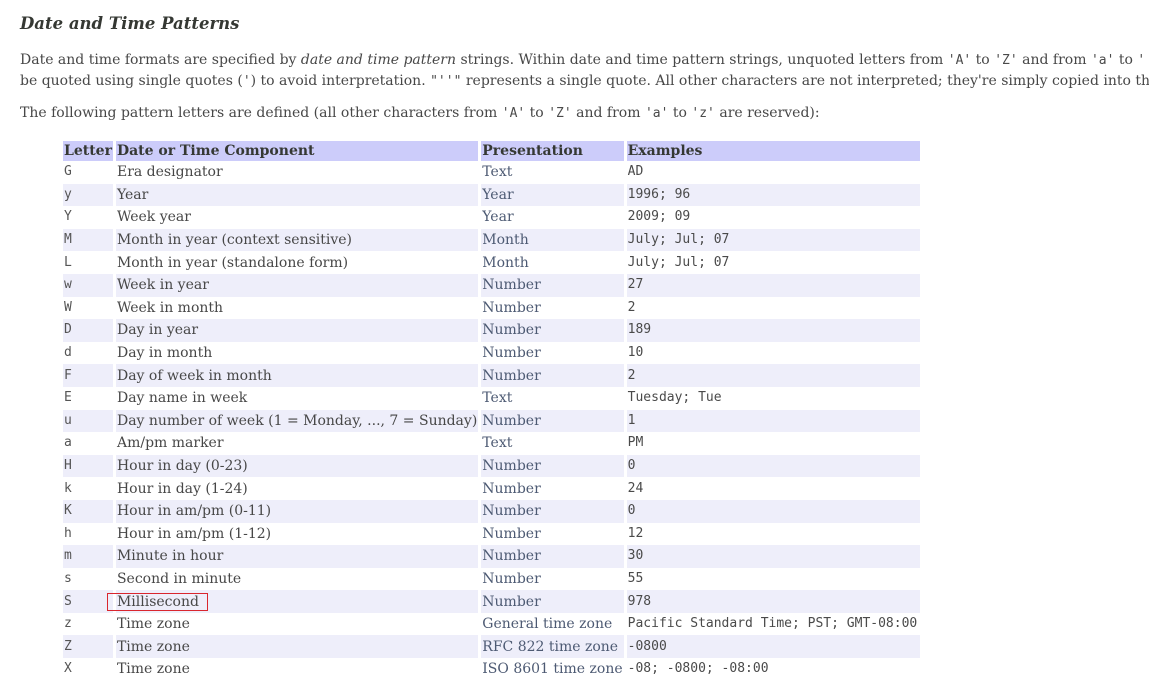 This screenshot has height=693, width=1149. Describe the element at coordinates (491, 466) in the screenshot. I see `table-row: H Hour in day (0-23) Number 0` at that location.